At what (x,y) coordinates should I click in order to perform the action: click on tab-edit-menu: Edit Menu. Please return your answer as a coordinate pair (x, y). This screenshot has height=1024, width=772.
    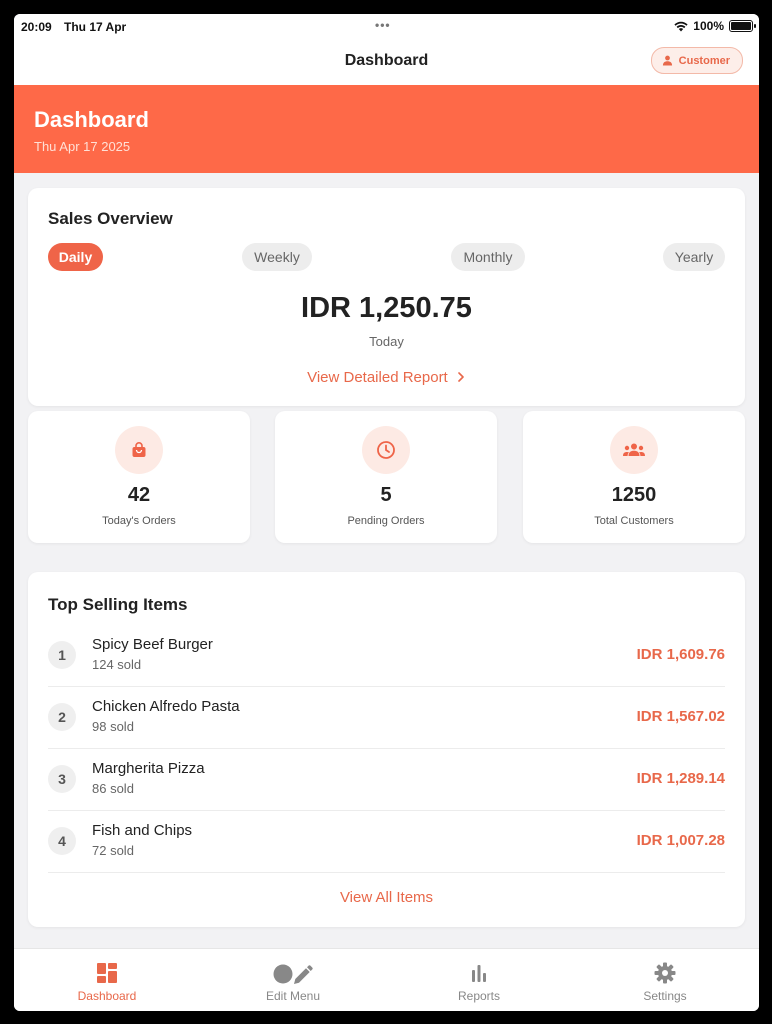
    Looking at the image, I should click on (293, 980).